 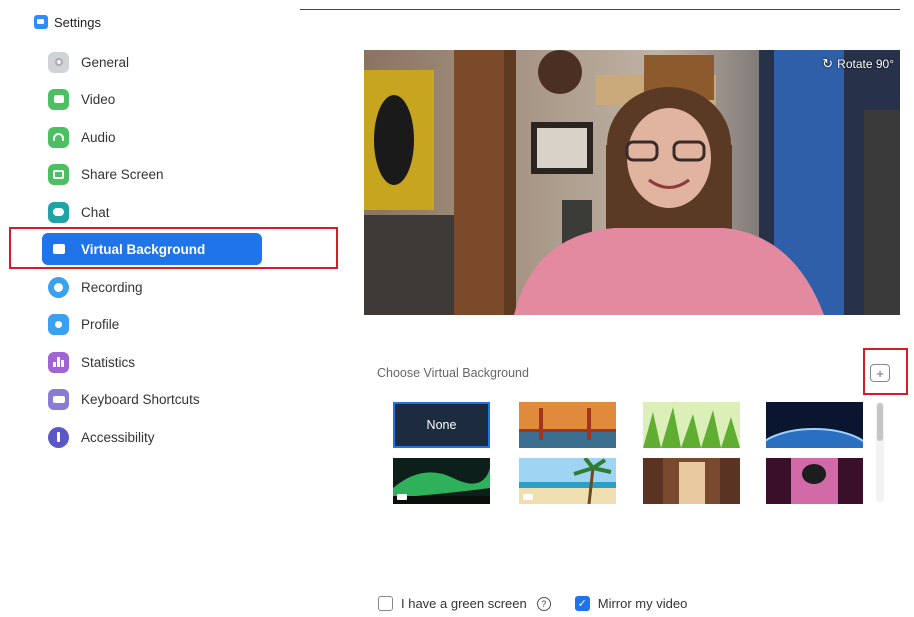 What do you see at coordinates (691, 425) in the screenshot?
I see `background-thumb-grass` at bounding box center [691, 425].